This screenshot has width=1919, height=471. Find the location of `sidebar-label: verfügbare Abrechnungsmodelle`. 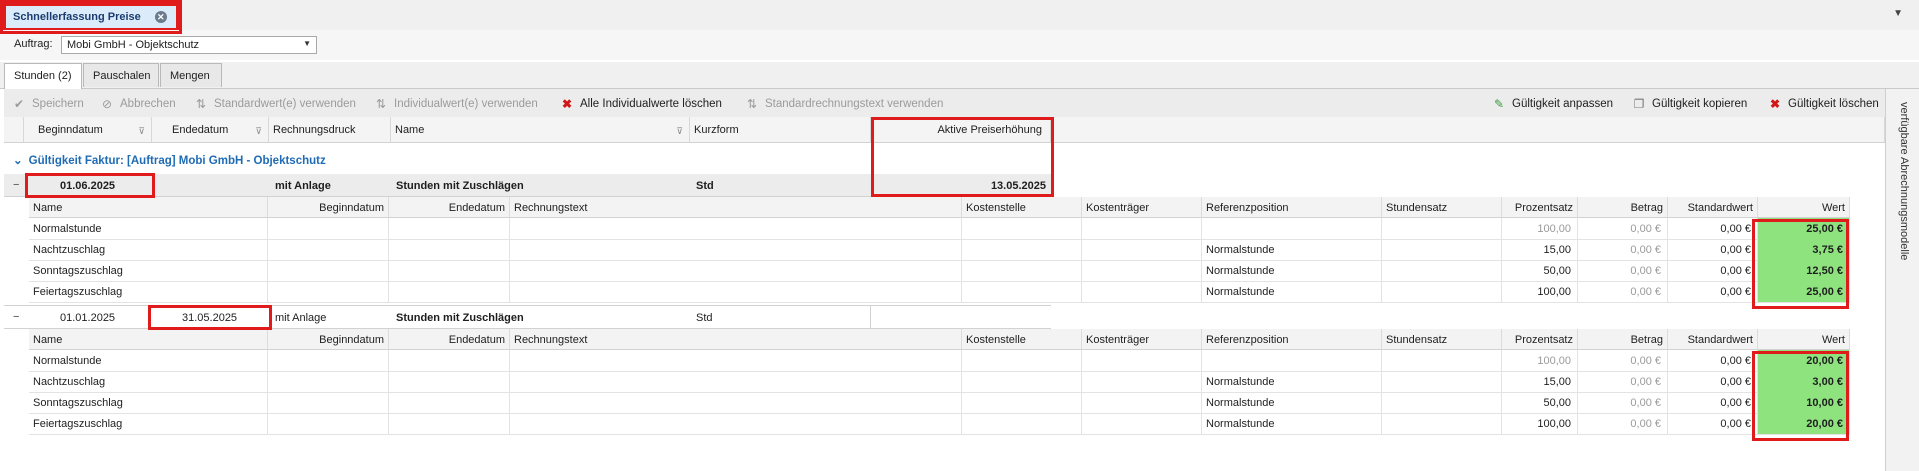

sidebar-label: verfügbare Abrechnungsmodelle is located at coordinates (1904, 181).